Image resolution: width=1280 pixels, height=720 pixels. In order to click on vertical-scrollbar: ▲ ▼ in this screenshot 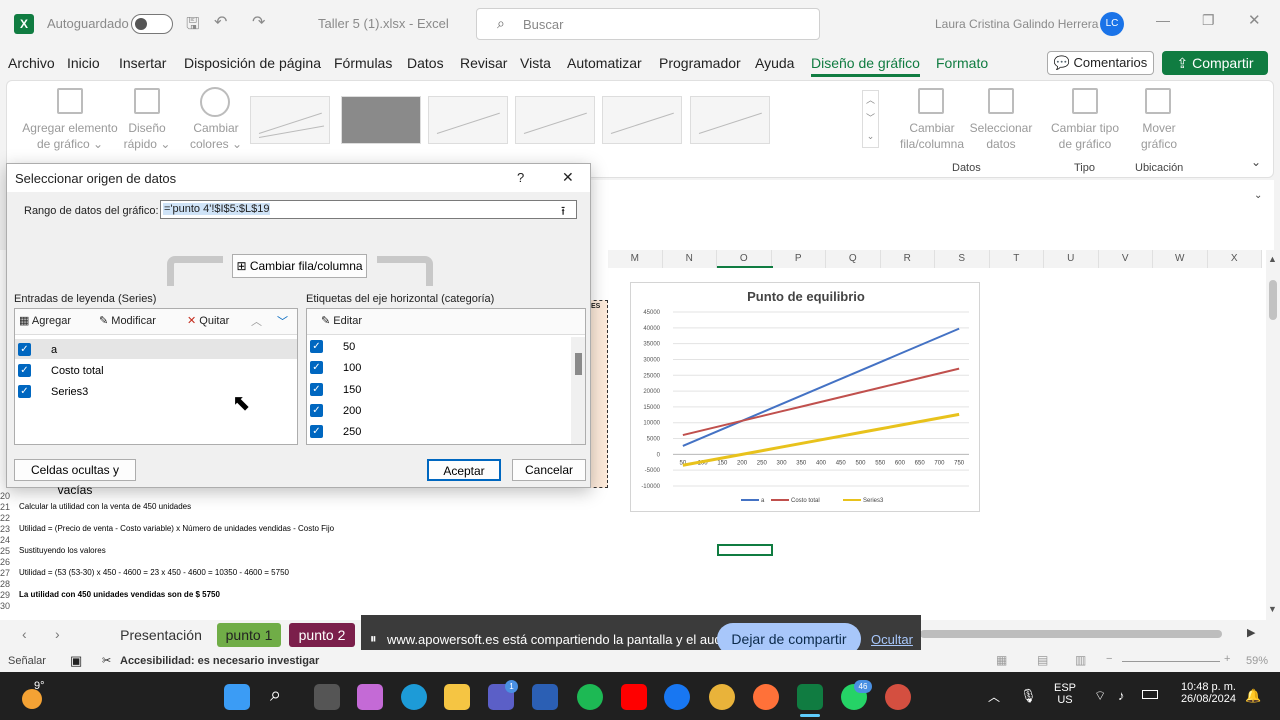, I will do `click(1273, 435)`.